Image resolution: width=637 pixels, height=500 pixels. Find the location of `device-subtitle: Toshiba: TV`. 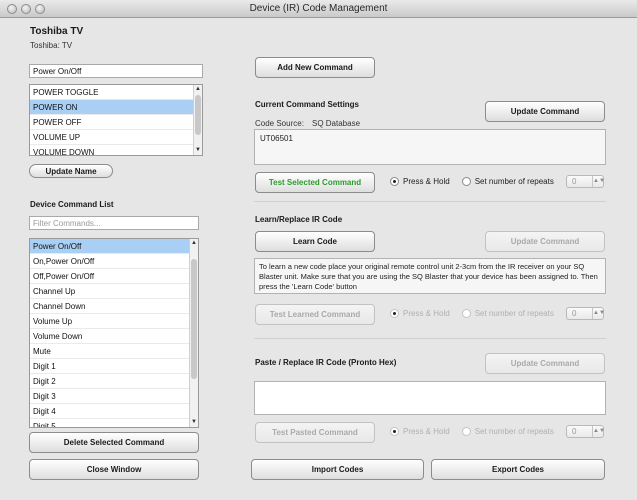

device-subtitle: Toshiba: TV is located at coordinates (51, 45).